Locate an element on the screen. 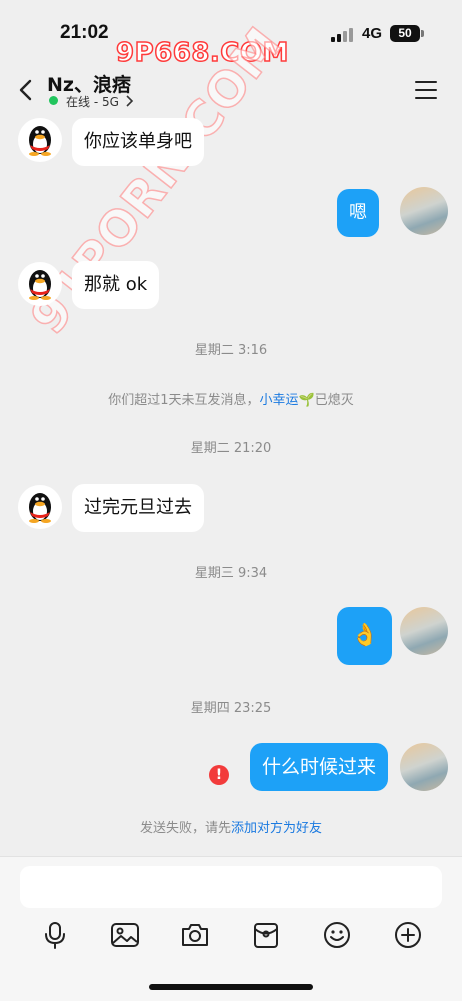 This screenshot has height=1001, width=462. signal-icon is located at coordinates (342, 35).